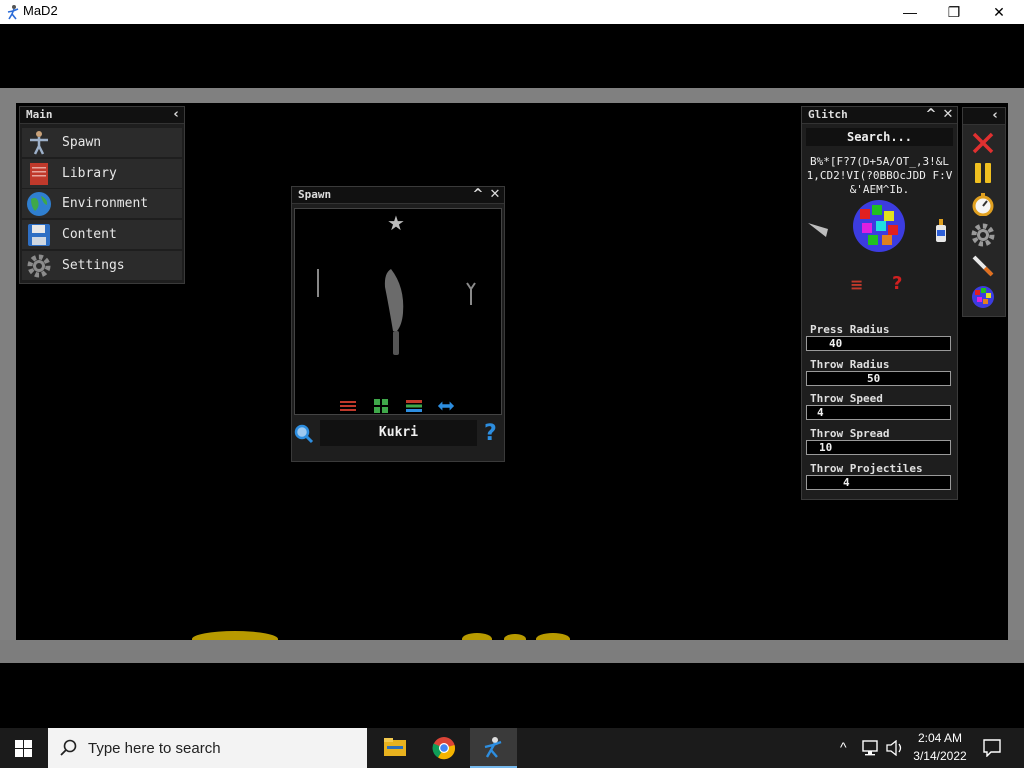 This screenshot has height=768, width=1024. I want to click on network-icon, so click(872, 748).